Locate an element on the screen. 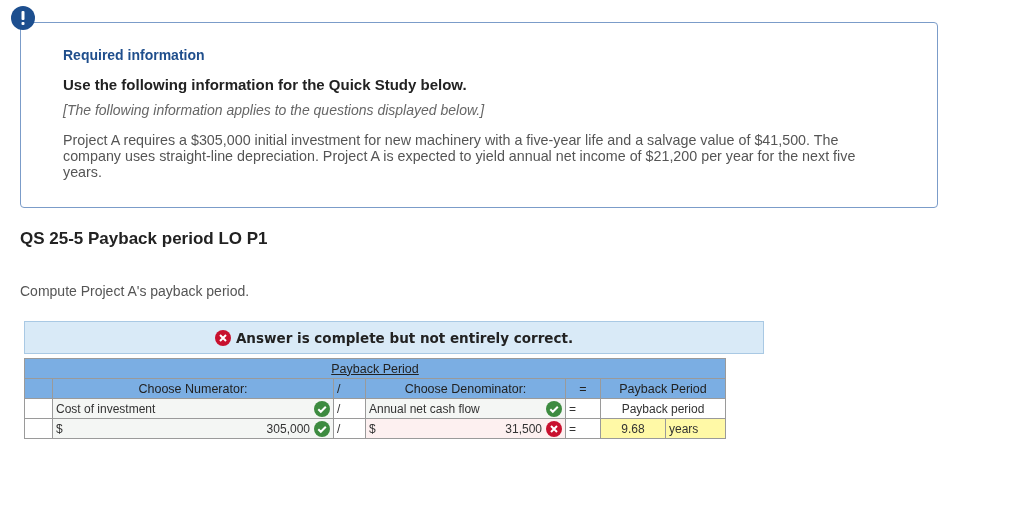 The width and height of the screenshot is (1024, 518). table-title: Payback Period is located at coordinates (375, 368).